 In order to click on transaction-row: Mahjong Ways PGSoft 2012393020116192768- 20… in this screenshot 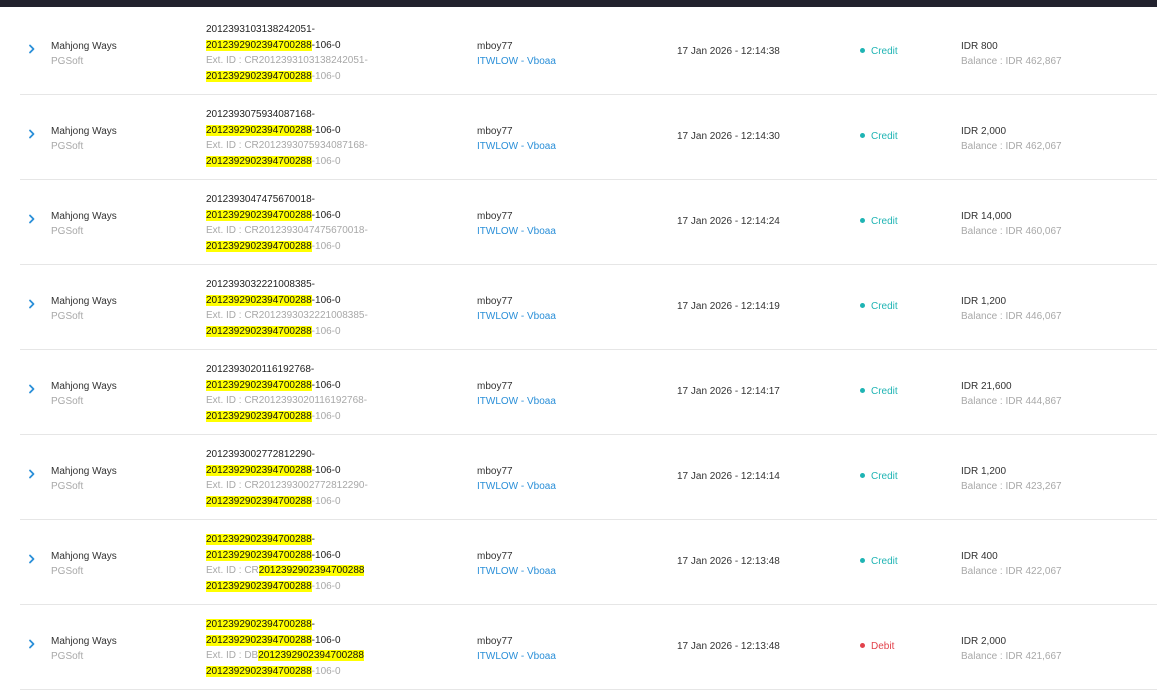, I will do `click(588, 392)`.